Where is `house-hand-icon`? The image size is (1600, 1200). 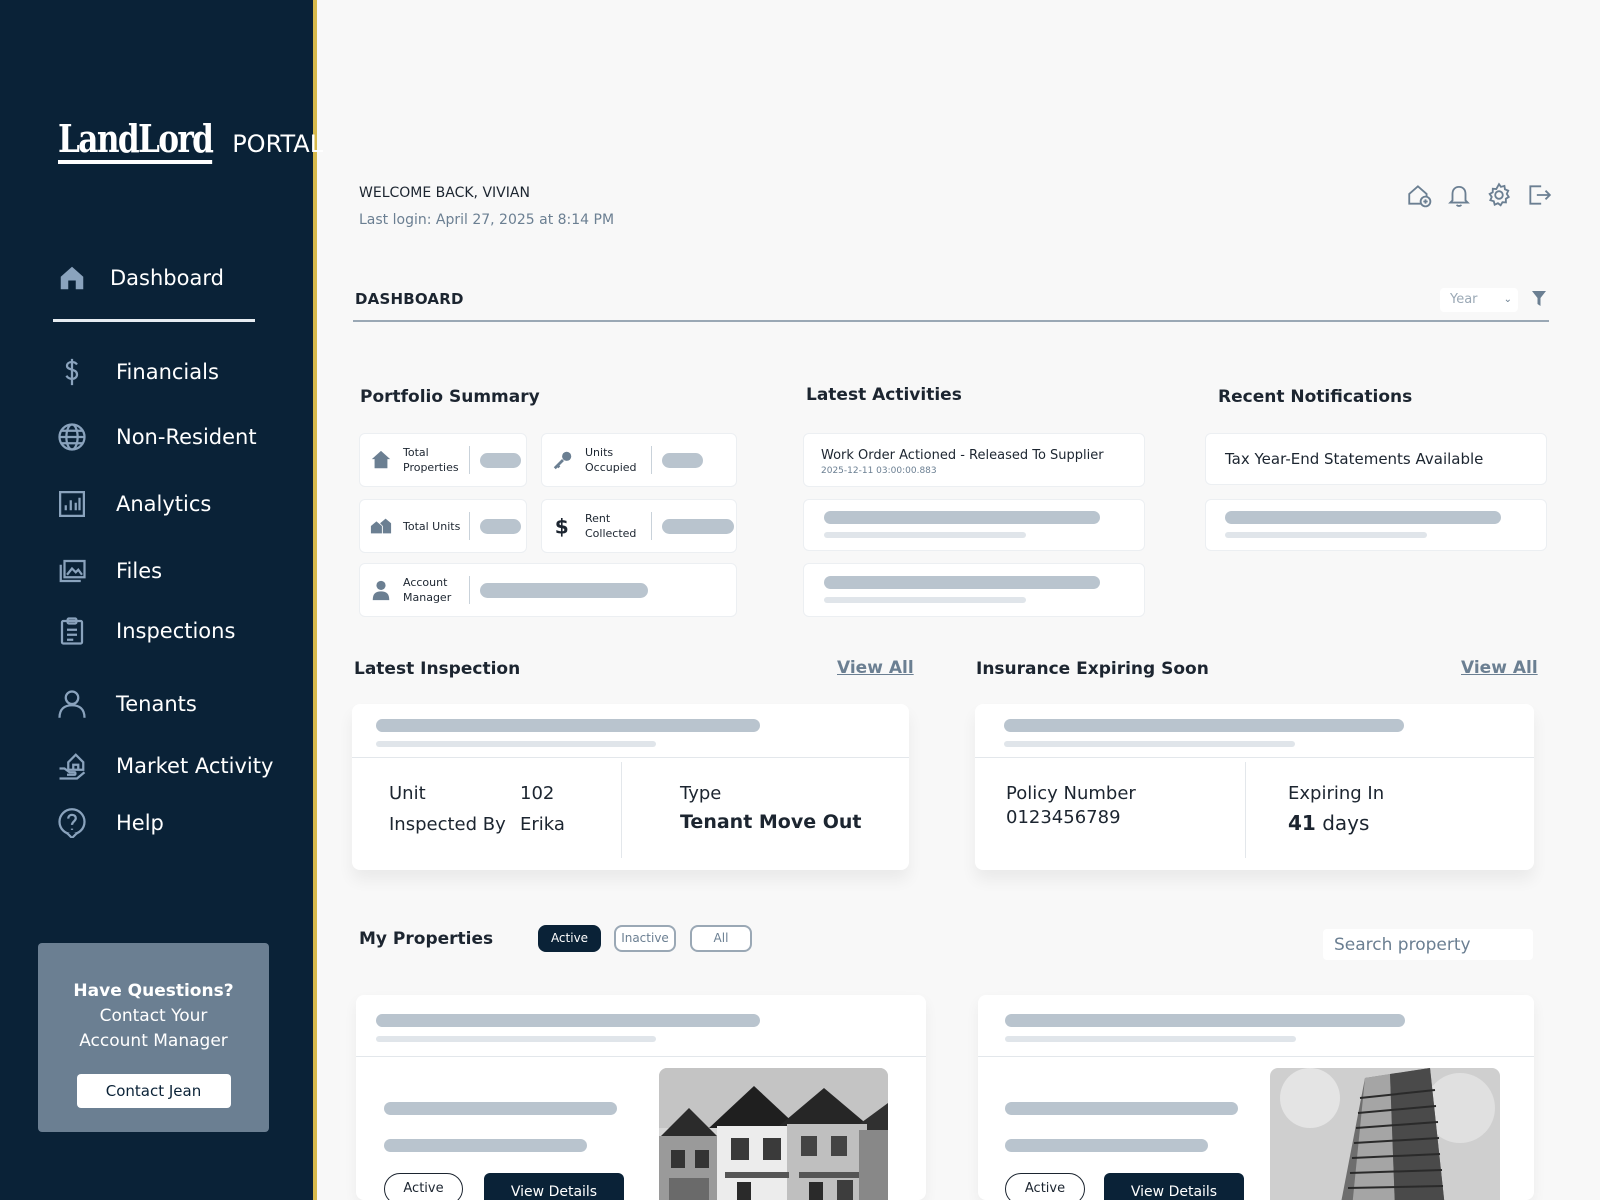
house-hand-icon is located at coordinates (72, 766).